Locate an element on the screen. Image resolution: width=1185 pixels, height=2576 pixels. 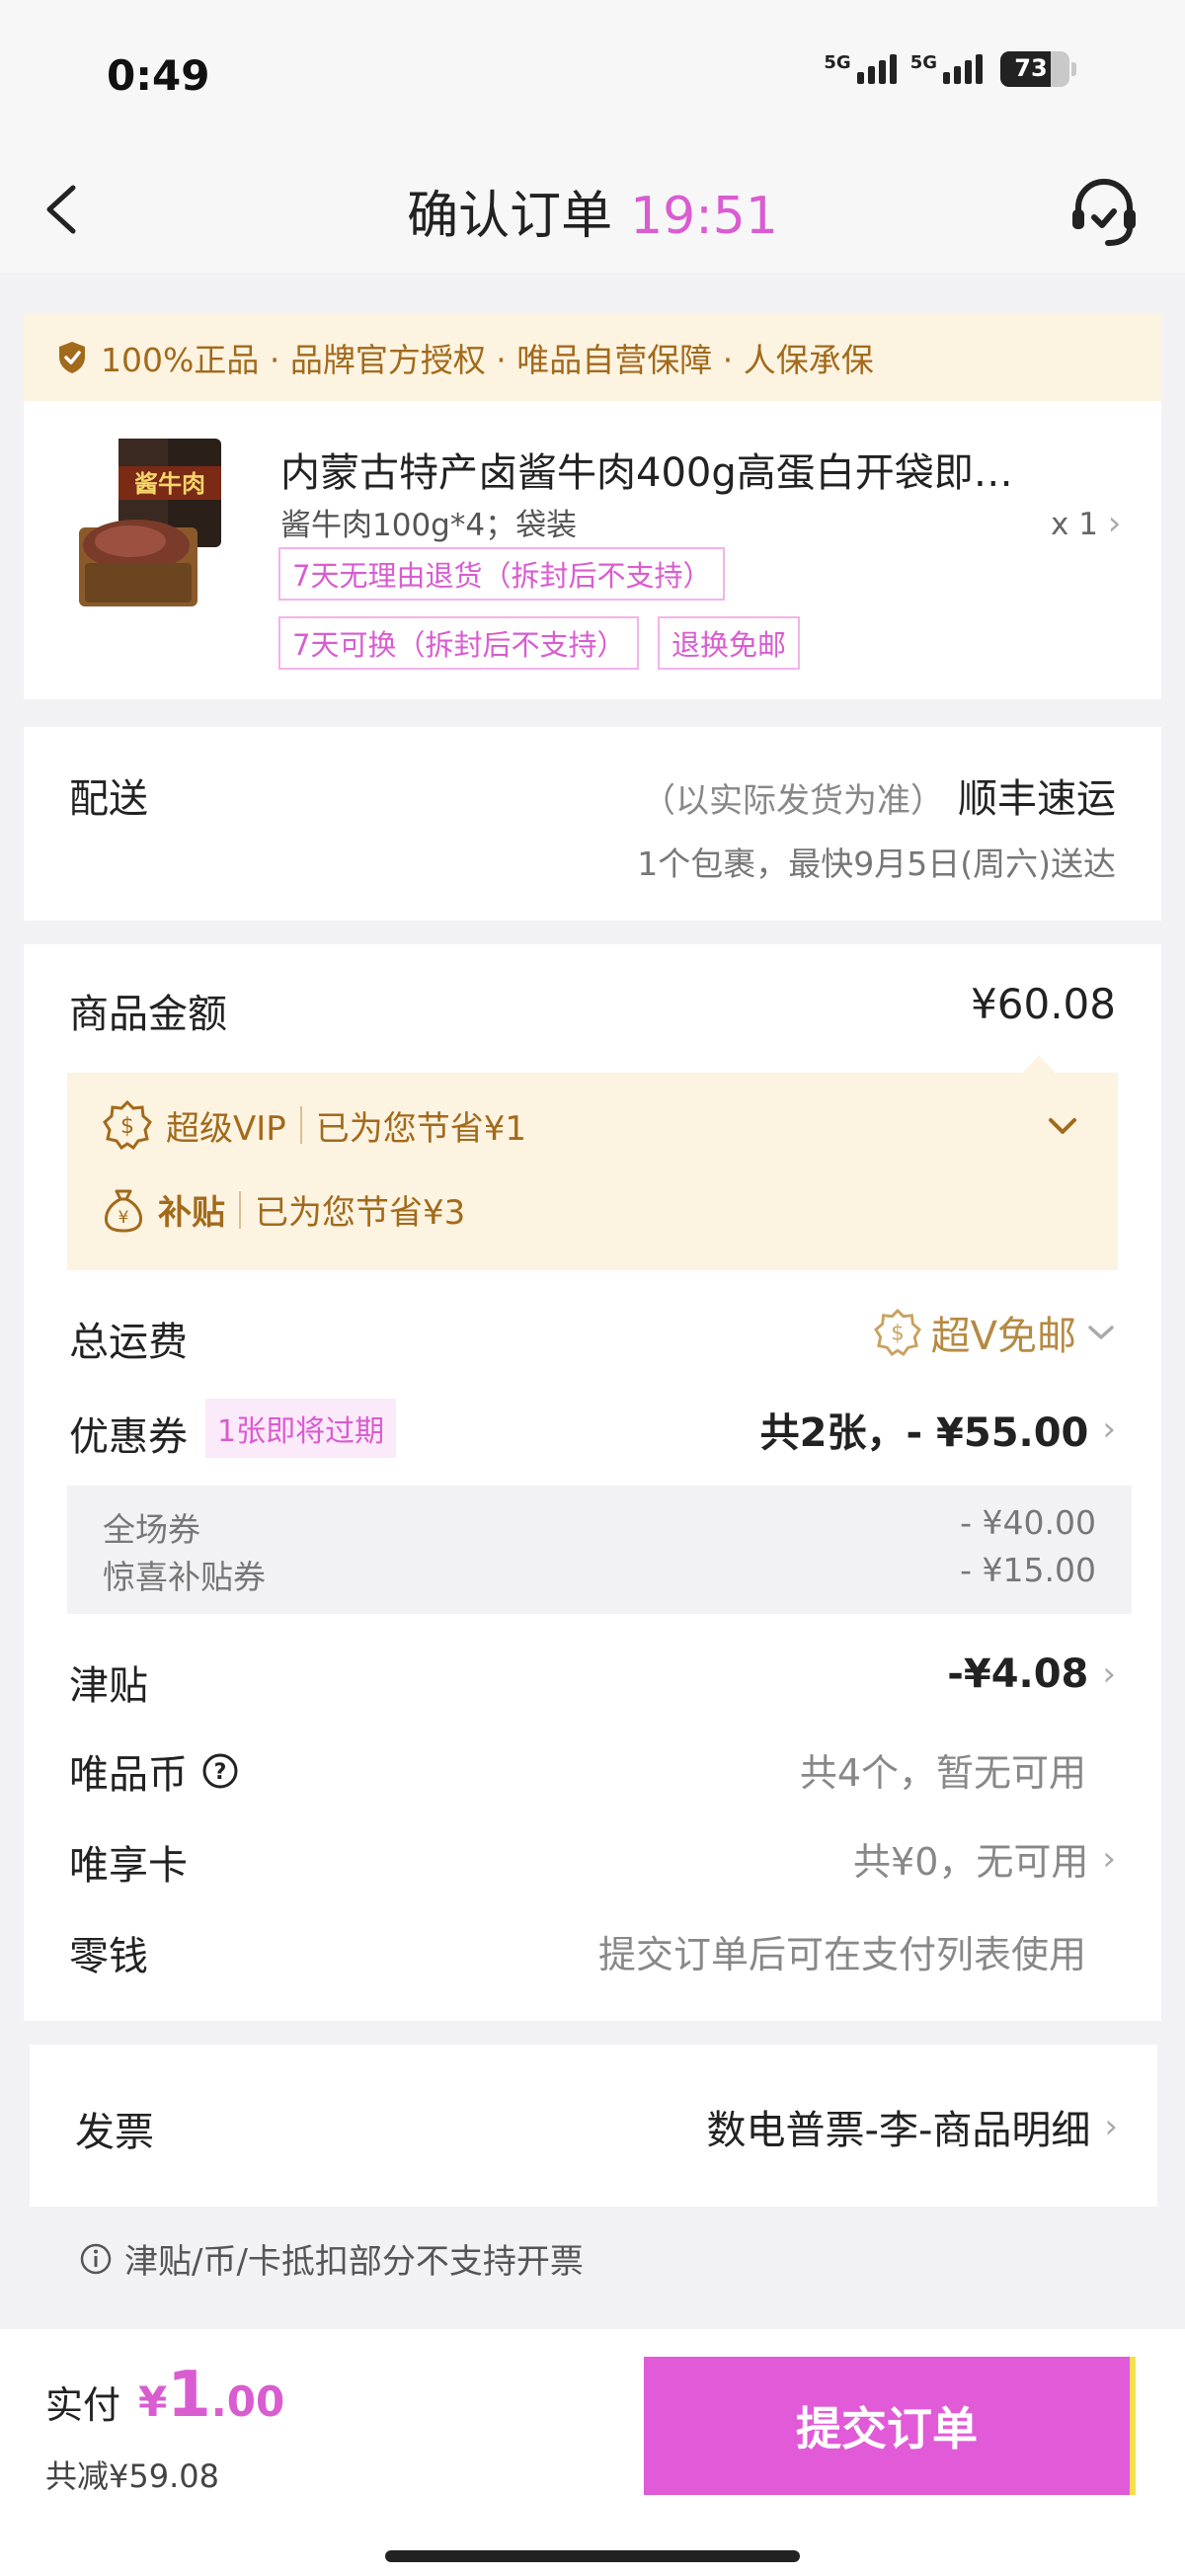
coupon-value: 共2张，- ¥55.00 is located at coordinates (924, 1433).